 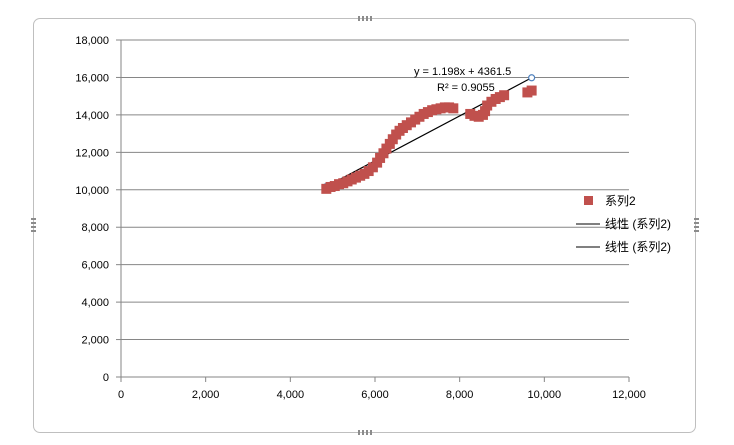 I want to click on legend-label-trend-2: 线性 (系列2), so click(x=638, y=247).